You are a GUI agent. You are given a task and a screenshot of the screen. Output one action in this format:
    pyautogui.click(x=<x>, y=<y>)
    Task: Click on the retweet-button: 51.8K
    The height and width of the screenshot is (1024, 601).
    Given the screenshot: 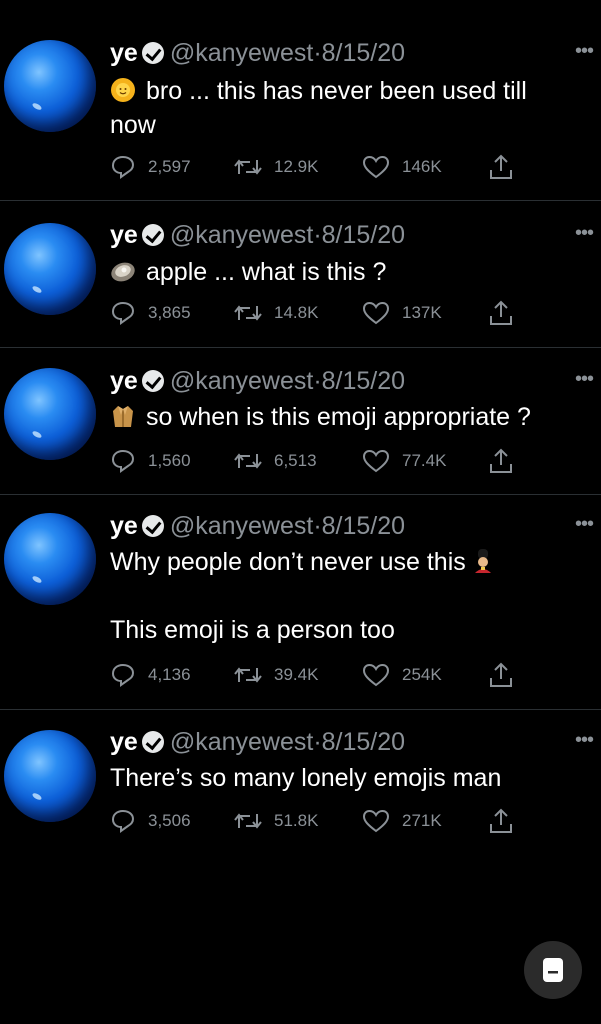 What is the action you would take?
    pyautogui.click(x=276, y=821)
    